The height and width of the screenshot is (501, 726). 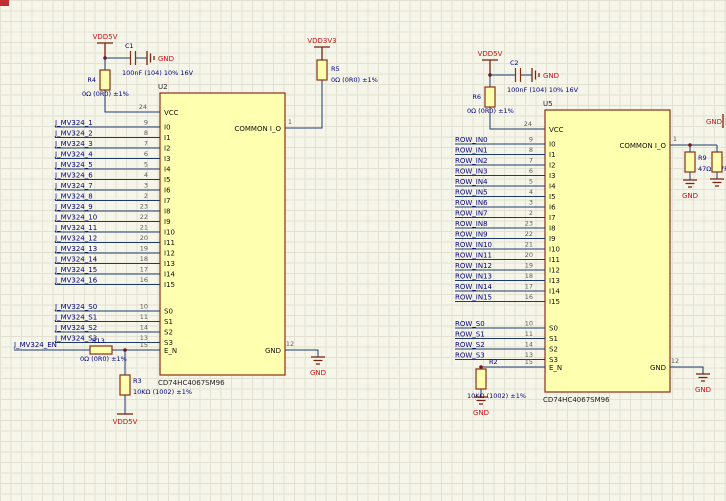 What do you see at coordinates (496, 379) in the screenshot?
I see `resistor-r2: R2 10KΩ (1002) ±1%` at bounding box center [496, 379].